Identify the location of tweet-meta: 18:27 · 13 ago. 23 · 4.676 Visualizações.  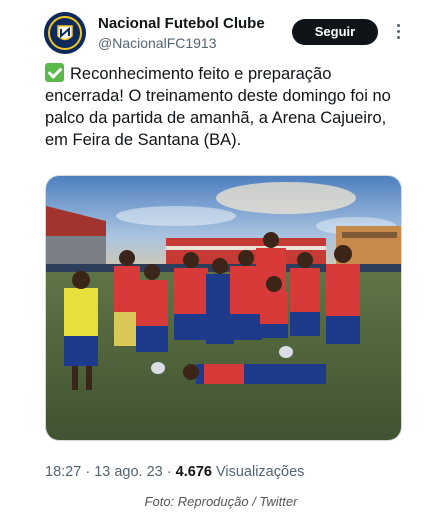
(174, 472).